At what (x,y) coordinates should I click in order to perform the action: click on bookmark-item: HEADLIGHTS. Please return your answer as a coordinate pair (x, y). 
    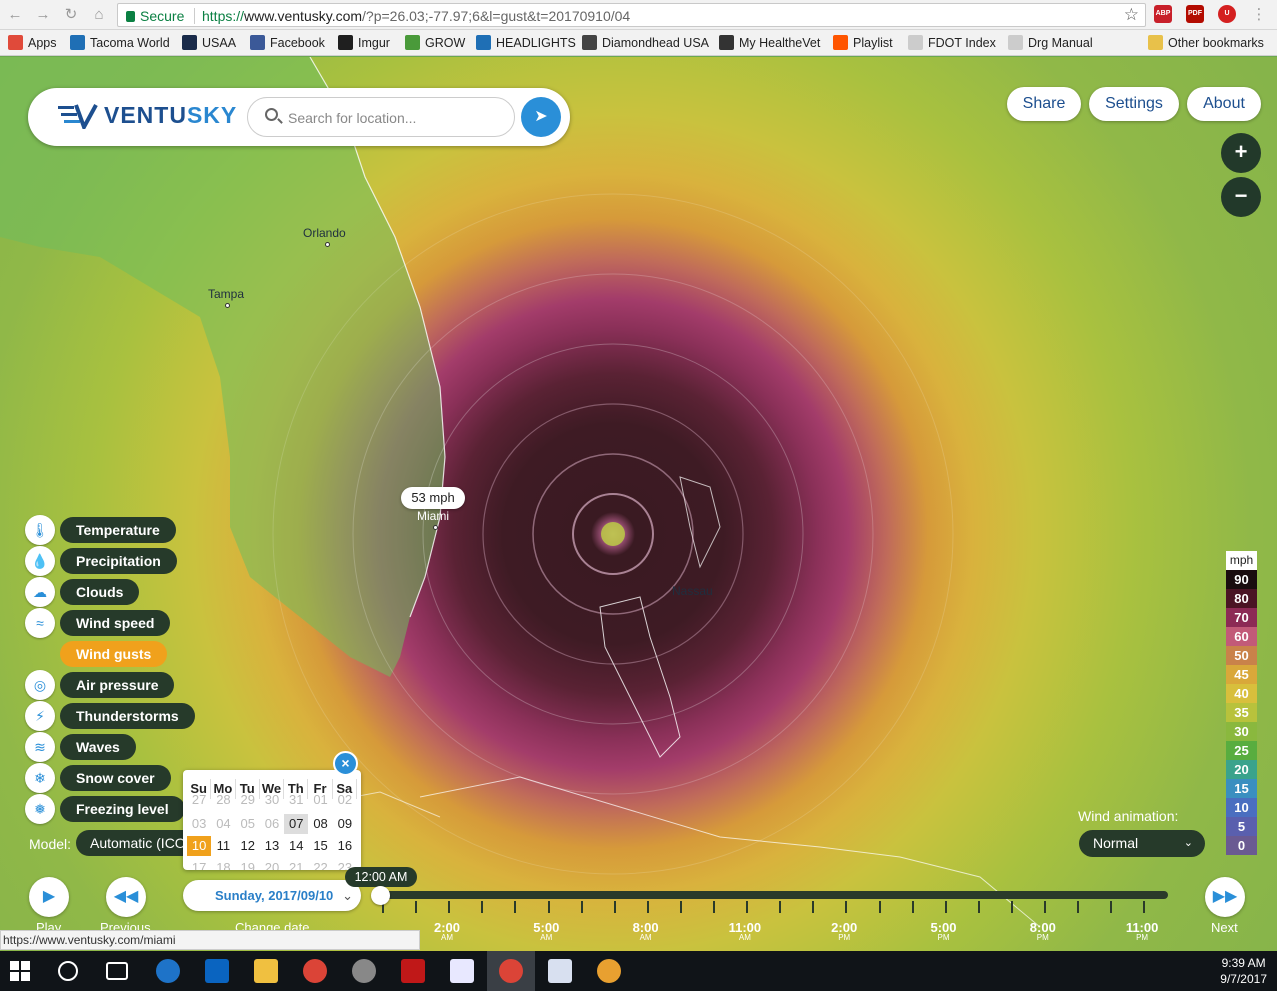
    Looking at the image, I should click on (526, 42).